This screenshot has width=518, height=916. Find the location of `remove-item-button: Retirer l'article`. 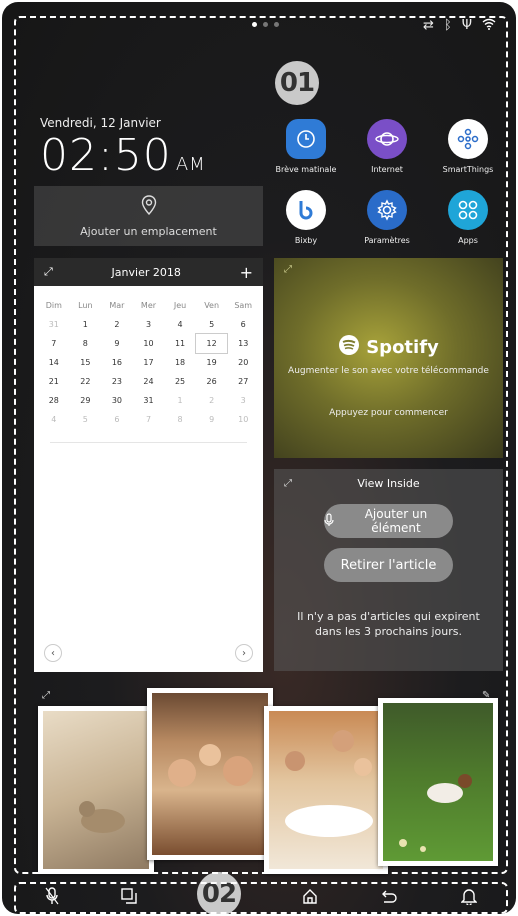

remove-item-button: Retirer l'article is located at coordinates (388, 565).